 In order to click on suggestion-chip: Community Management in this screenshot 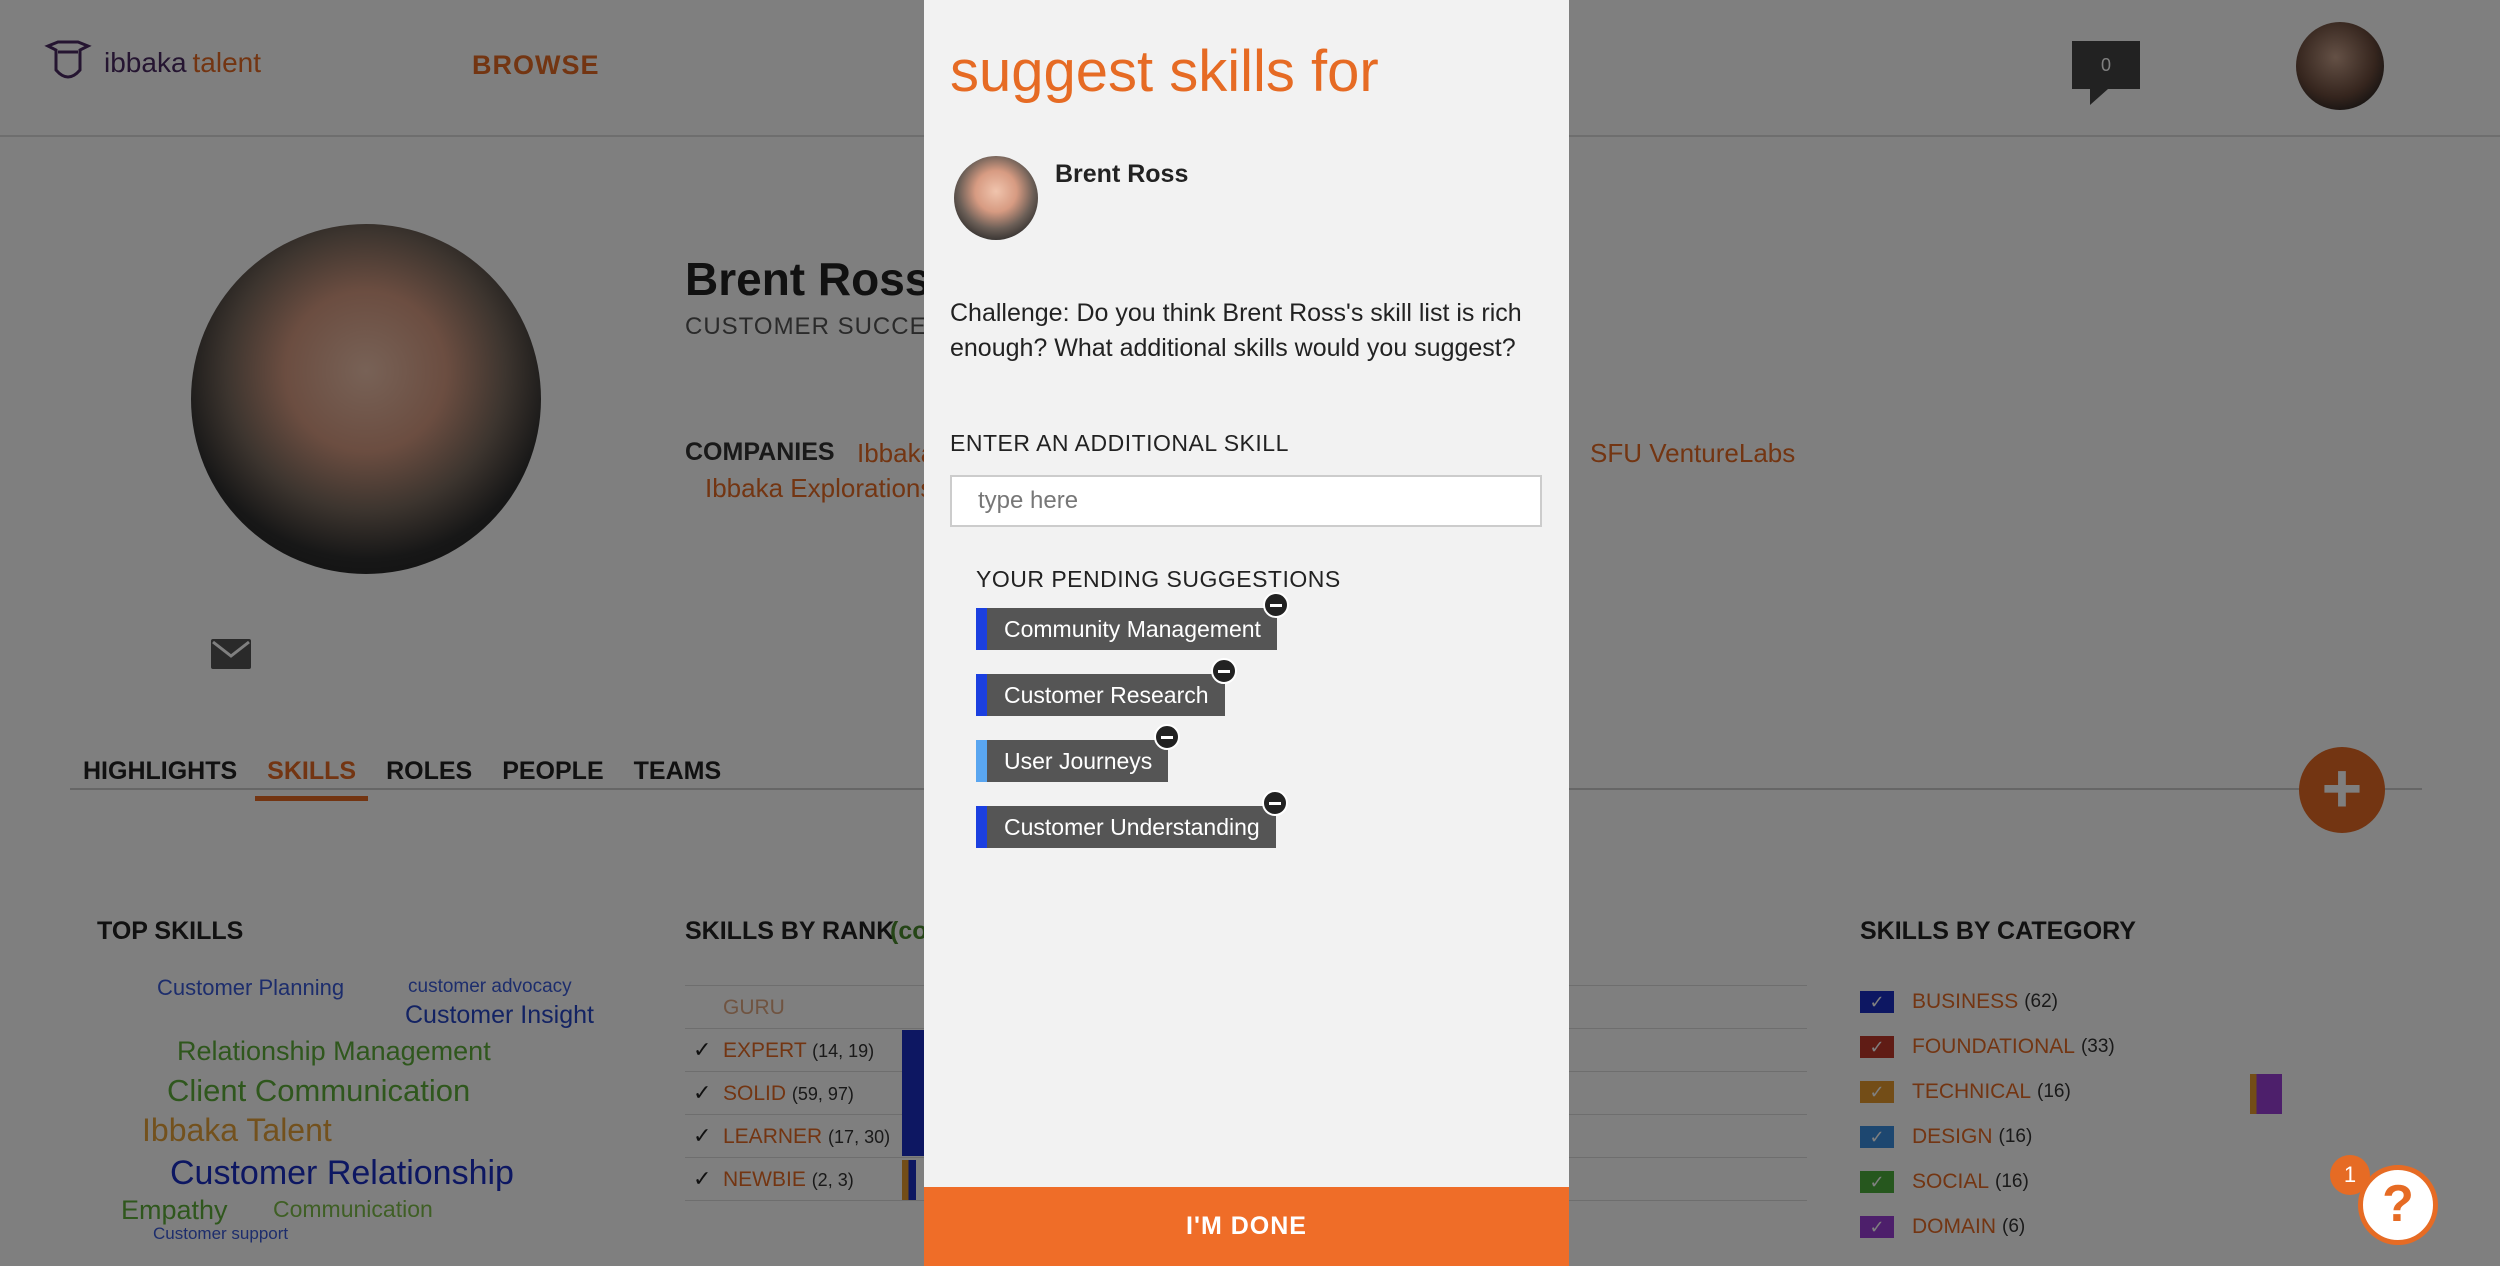, I will do `click(1132, 621)`.